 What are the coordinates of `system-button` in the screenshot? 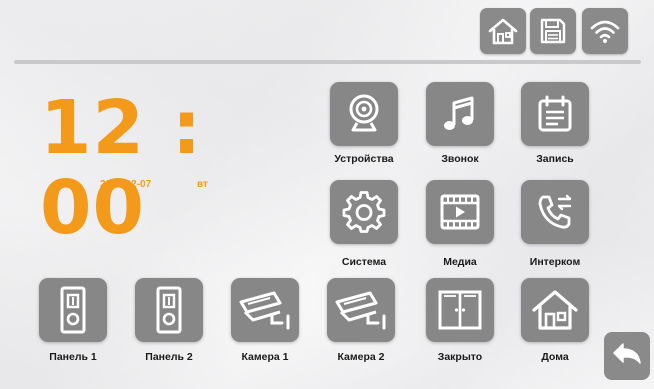 It's located at (364, 212).